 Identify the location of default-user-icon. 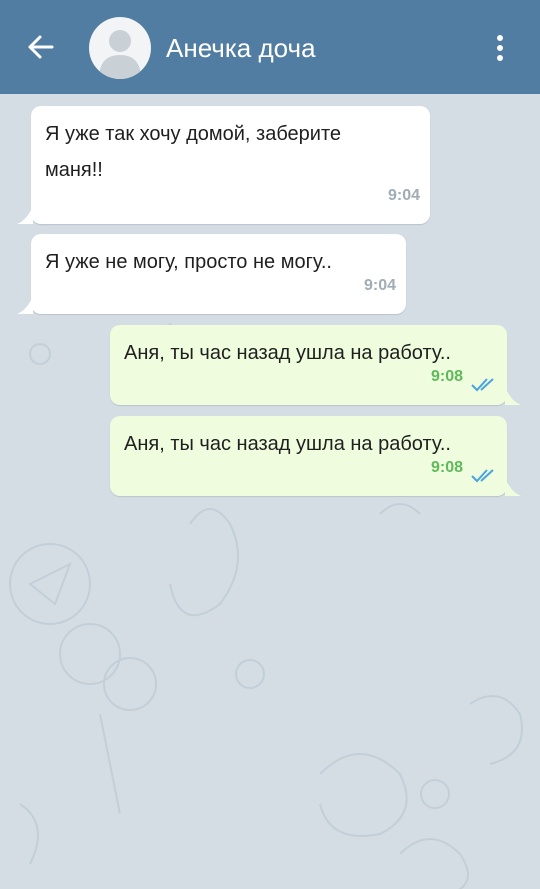
(120, 54).